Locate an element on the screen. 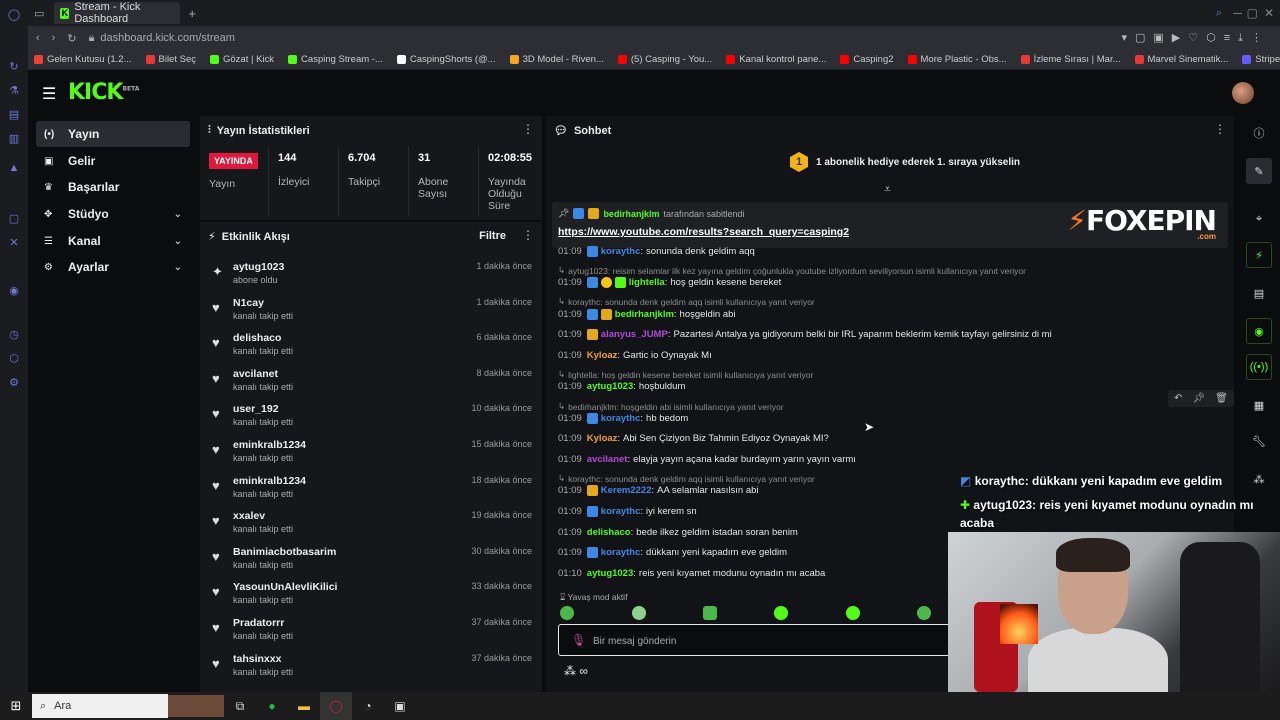 The height and width of the screenshot is (720, 1280). chat-message: 01:09 koraythc: sonunda denk geldim aqq is located at coordinates (656, 251).